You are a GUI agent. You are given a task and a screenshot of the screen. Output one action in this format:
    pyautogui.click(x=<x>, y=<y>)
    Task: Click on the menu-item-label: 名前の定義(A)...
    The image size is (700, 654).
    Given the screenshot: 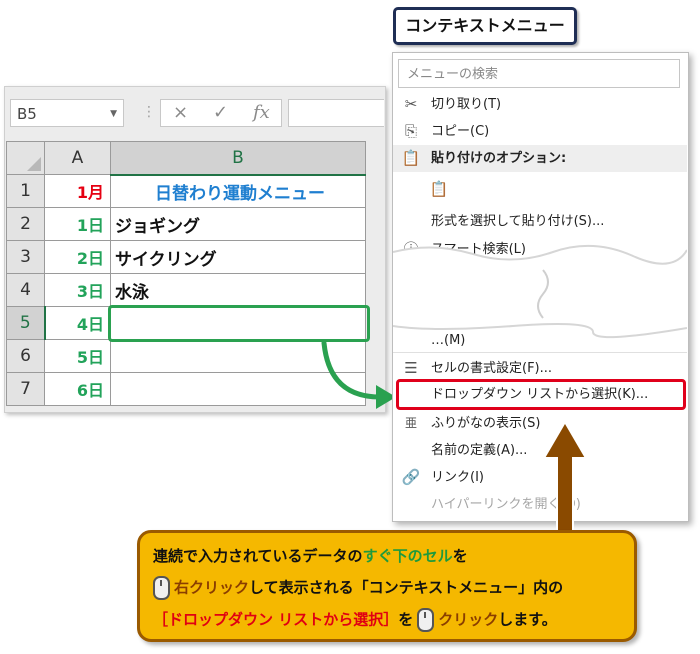 What is the action you would take?
    pyautogui.click(x=479, y=450)
    